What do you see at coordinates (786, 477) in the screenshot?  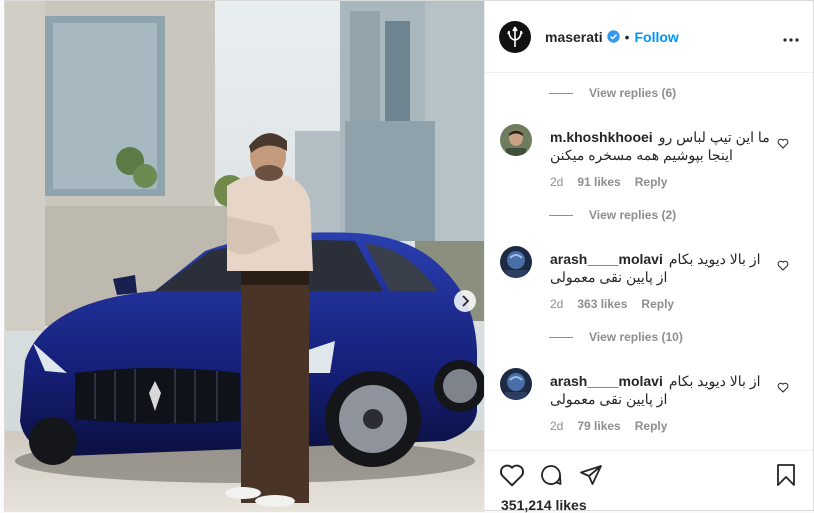 I see `bookmark-icon` at bounding box center [786, 477].